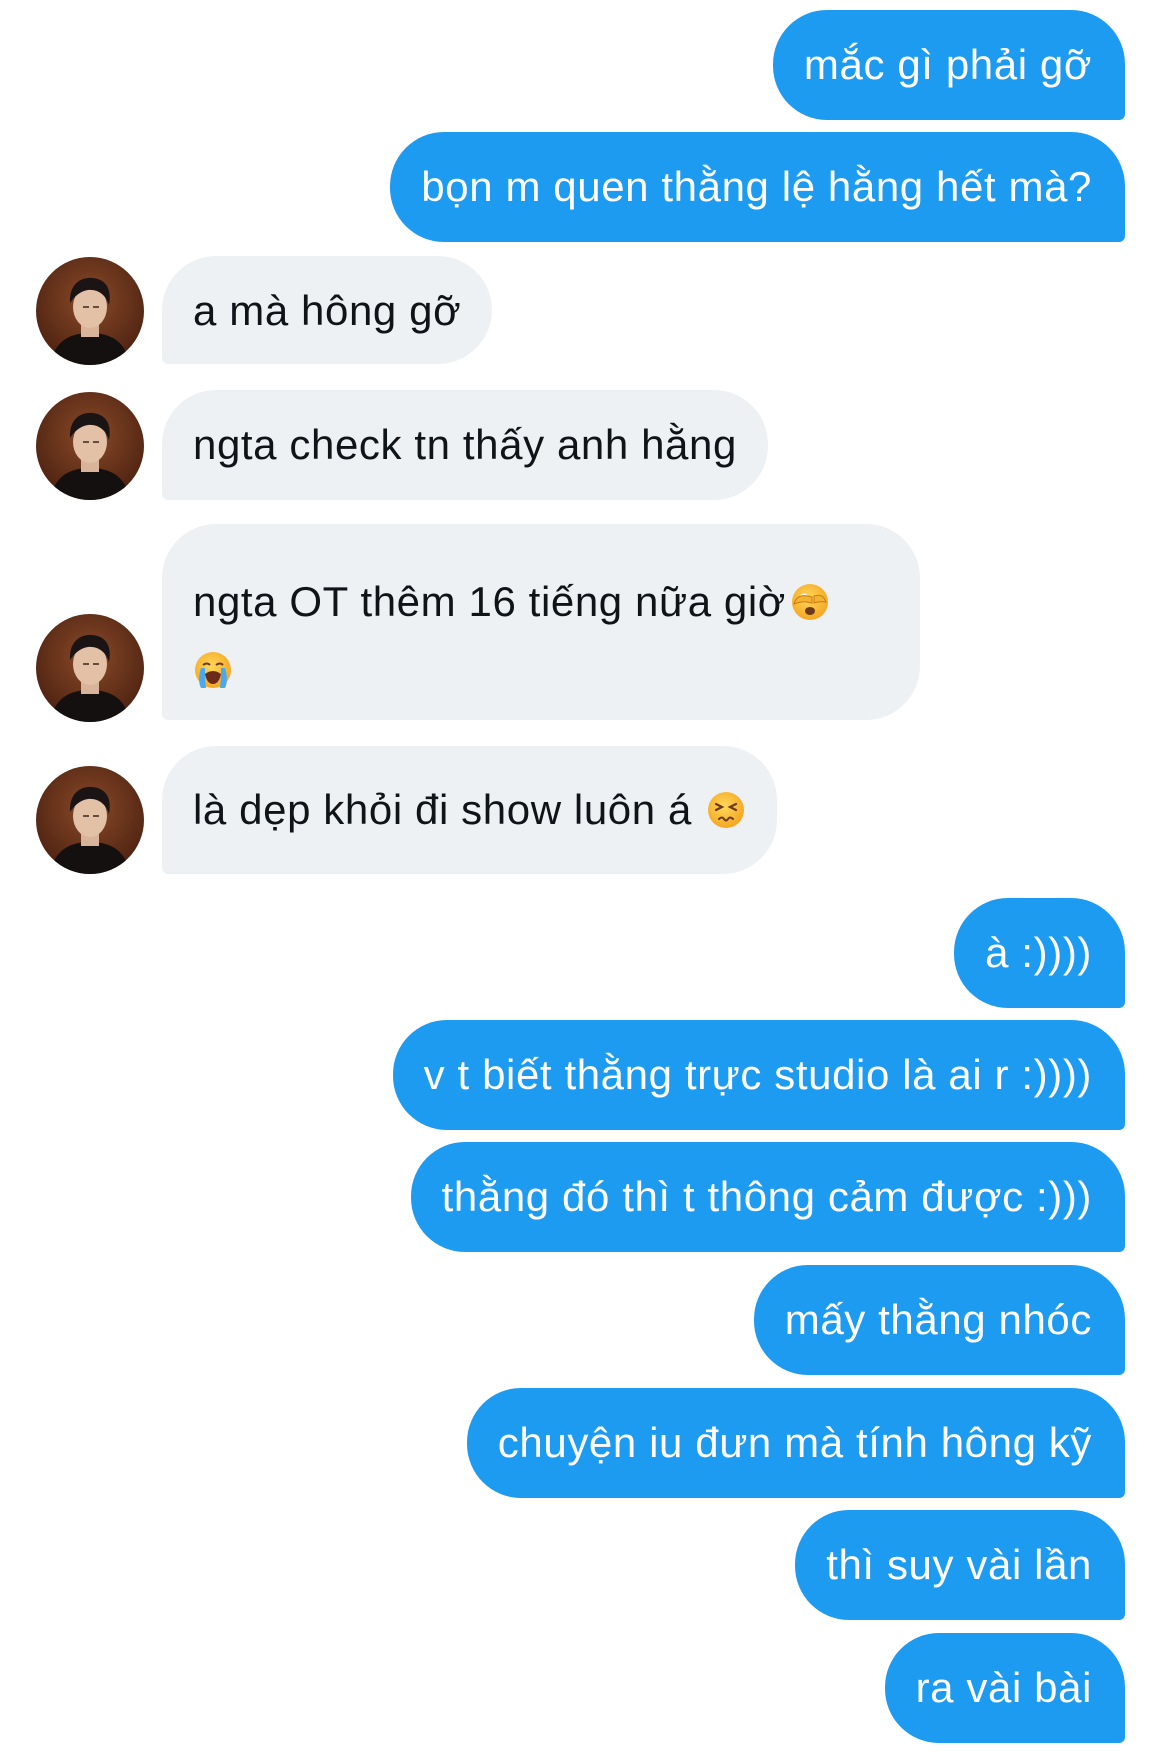 The image size is (1170, 1757). I want to click on message-text: chuyện iu đưn mà tính hông kỹ, so click(794, 1442).